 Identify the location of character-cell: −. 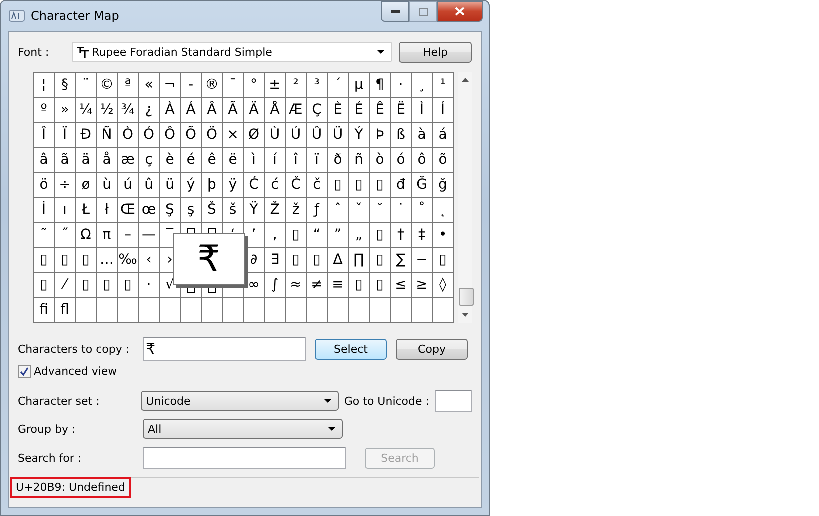
(422, 260).